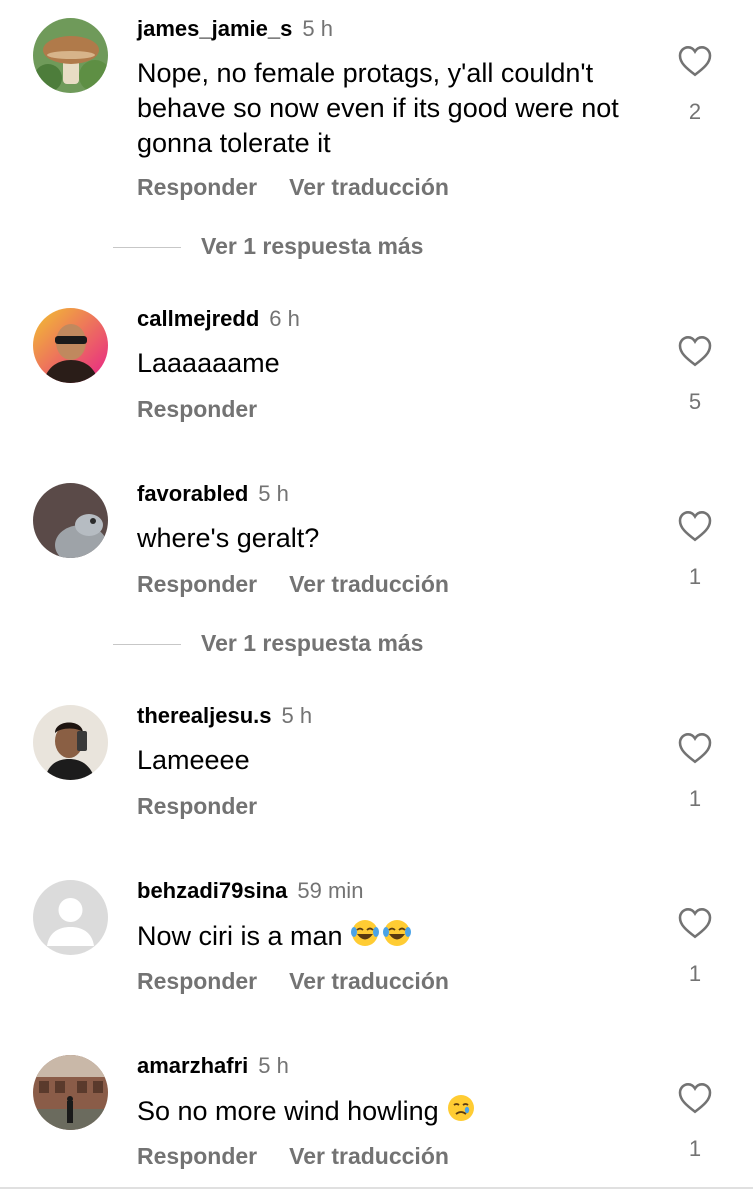 This screenshot has width=753, height=1200. What do you see at coordinates (212, 890) in the screenshot?
I see `username: behzadi79sina` at bounding box center [212, 890].